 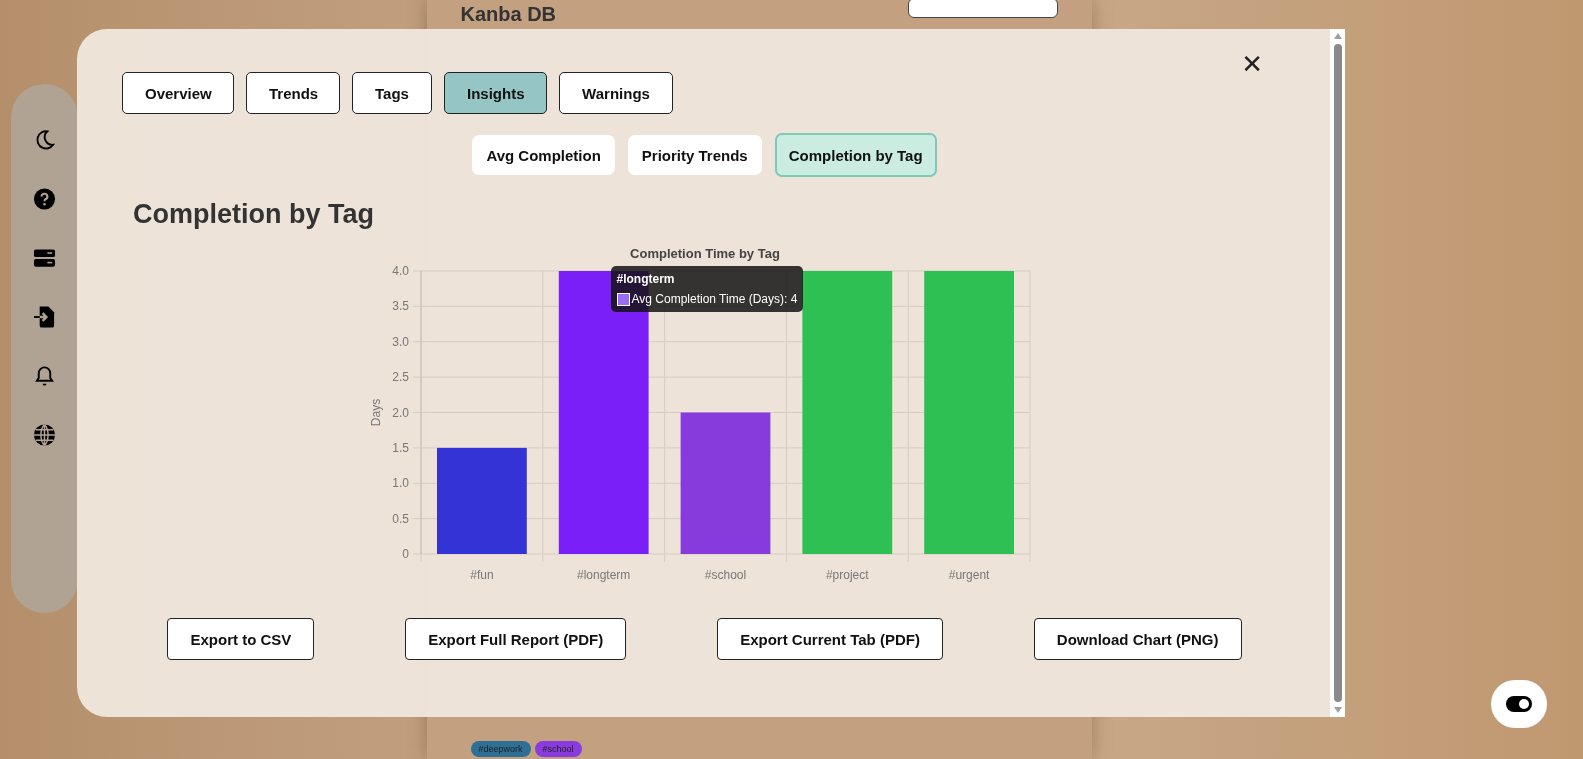 I want to click on server-icon, so click(x=44, y=258).